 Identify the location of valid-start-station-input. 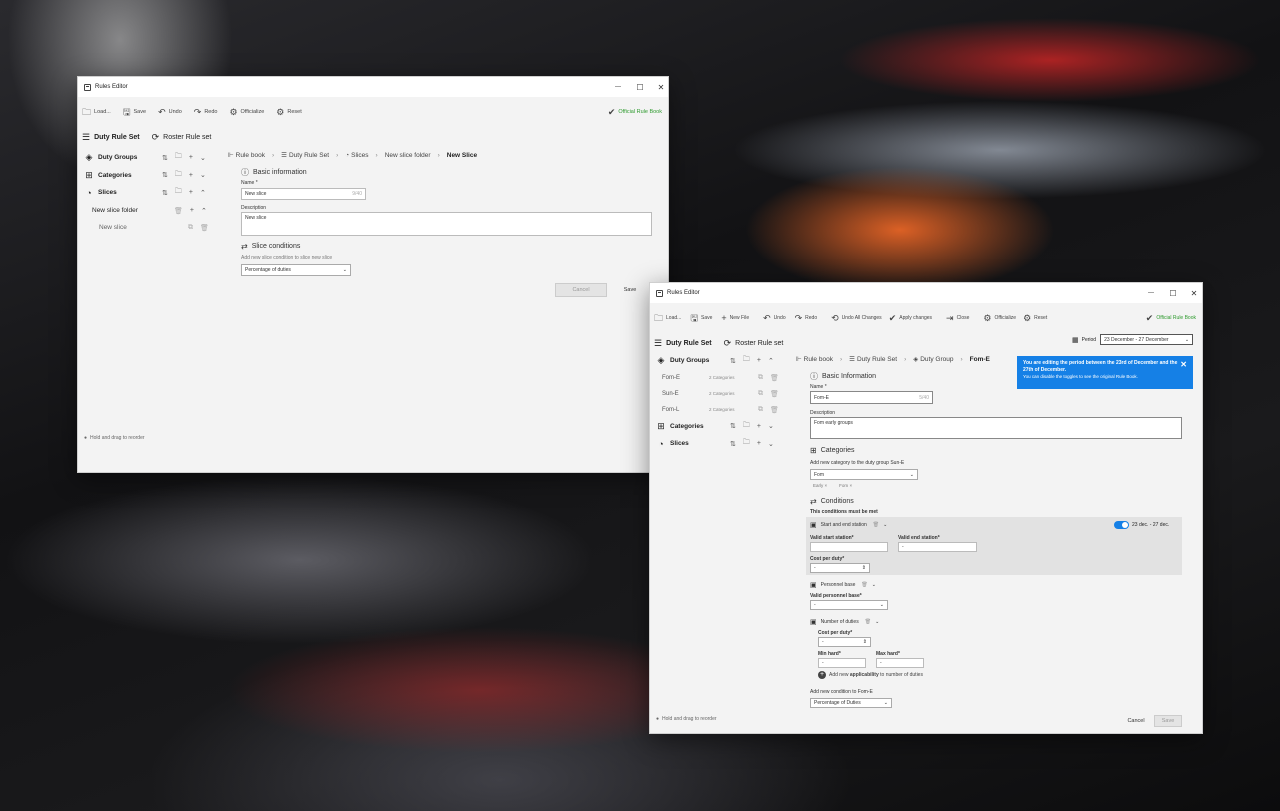
(849, 547).